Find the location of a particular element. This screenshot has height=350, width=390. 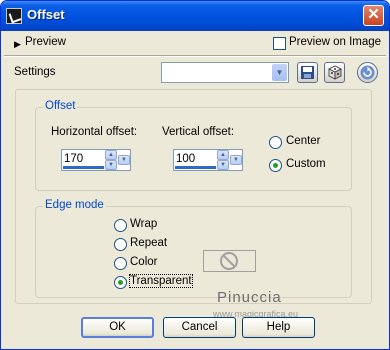

window-title: Offset is located at coordinates (46, 14).